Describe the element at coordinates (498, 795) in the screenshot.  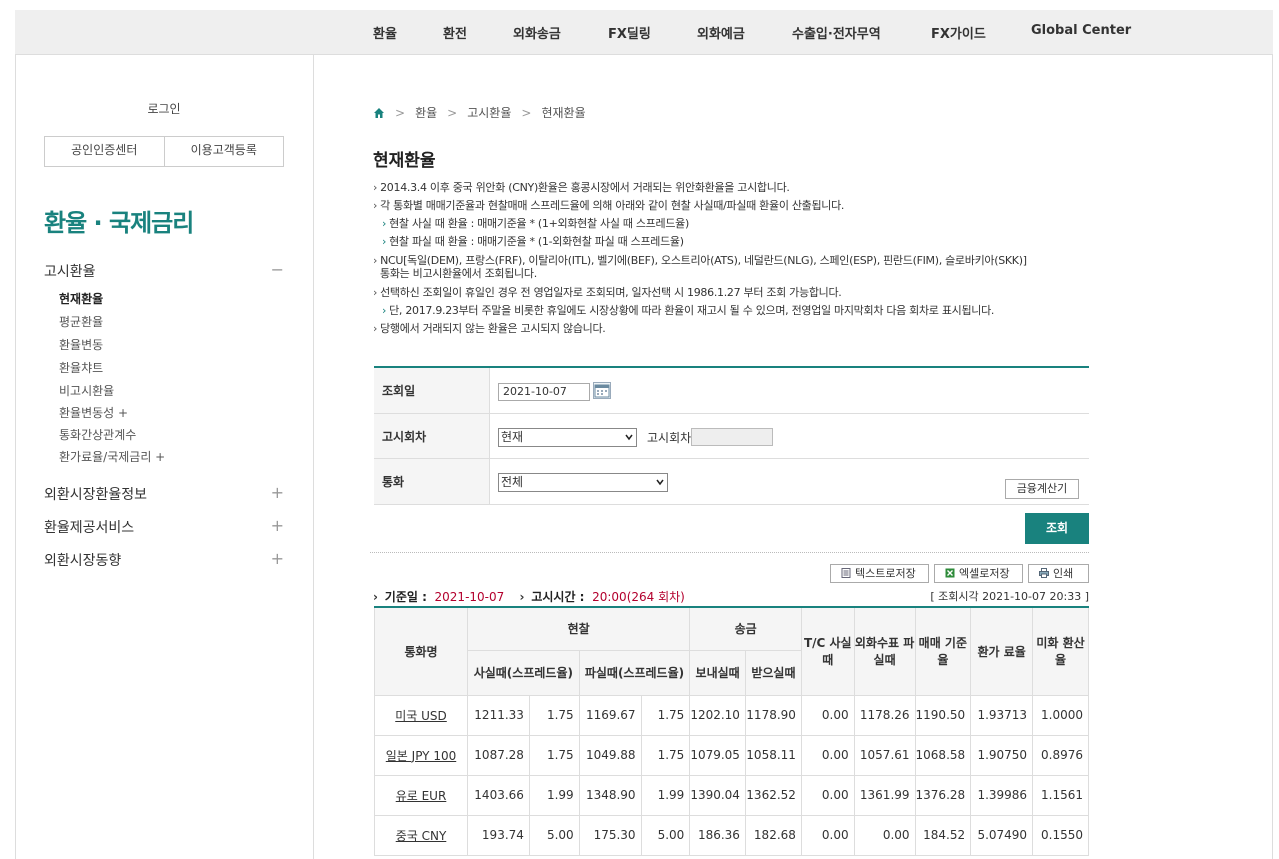
I see `cell: 1403.66` at that location.